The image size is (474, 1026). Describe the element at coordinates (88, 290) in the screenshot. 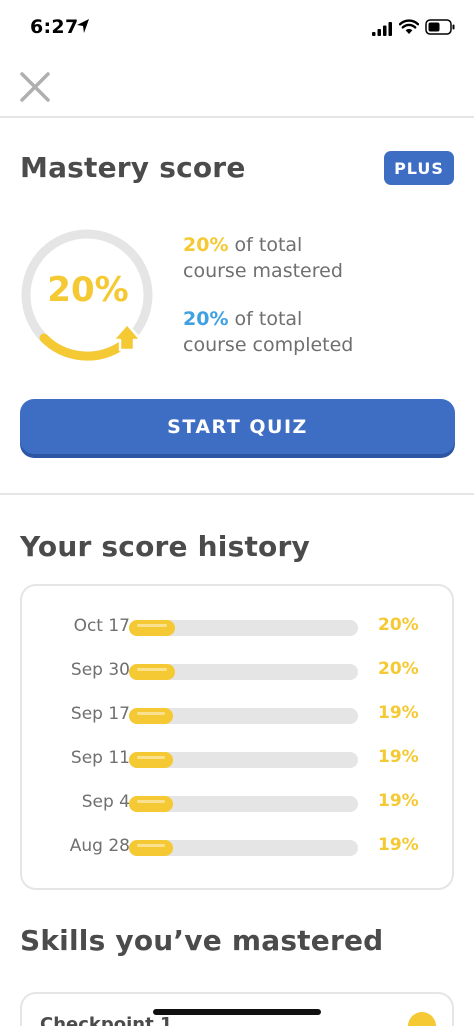

I see `mastery-ring-value: 20%` at that location.